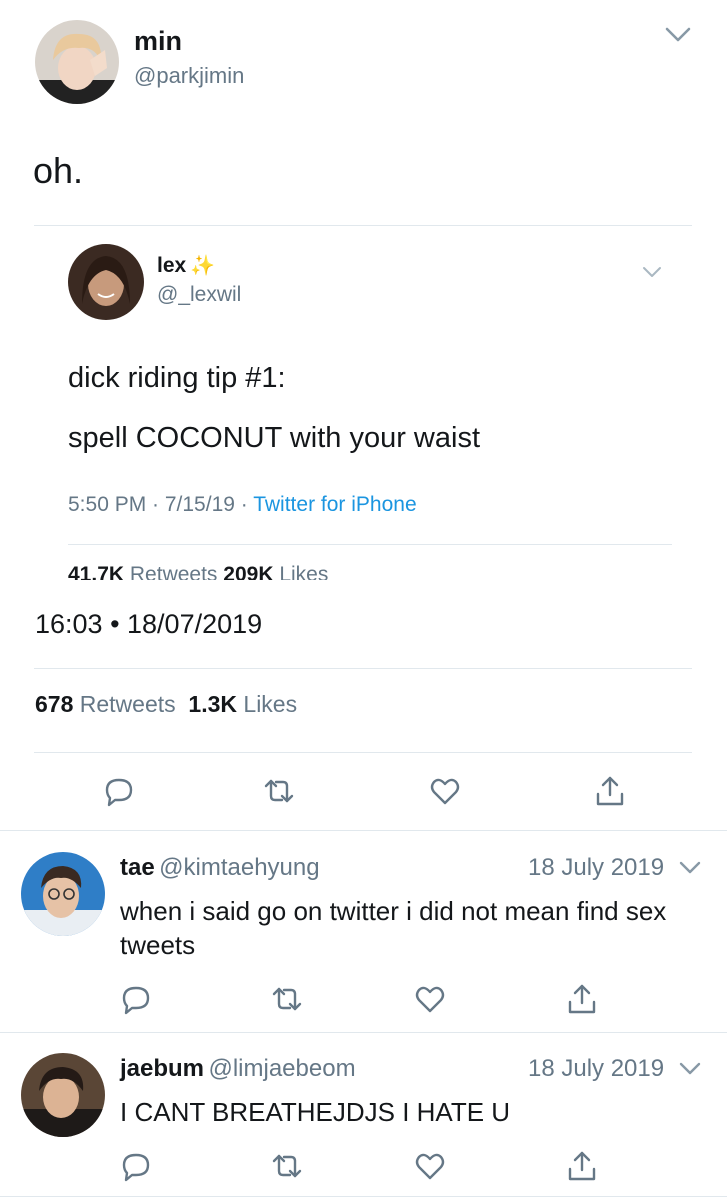  Describe the element at coordinates (177, 378) in the screenshot. I see `quoted-tweet-line-1: dick riding tip #1:` at that location.